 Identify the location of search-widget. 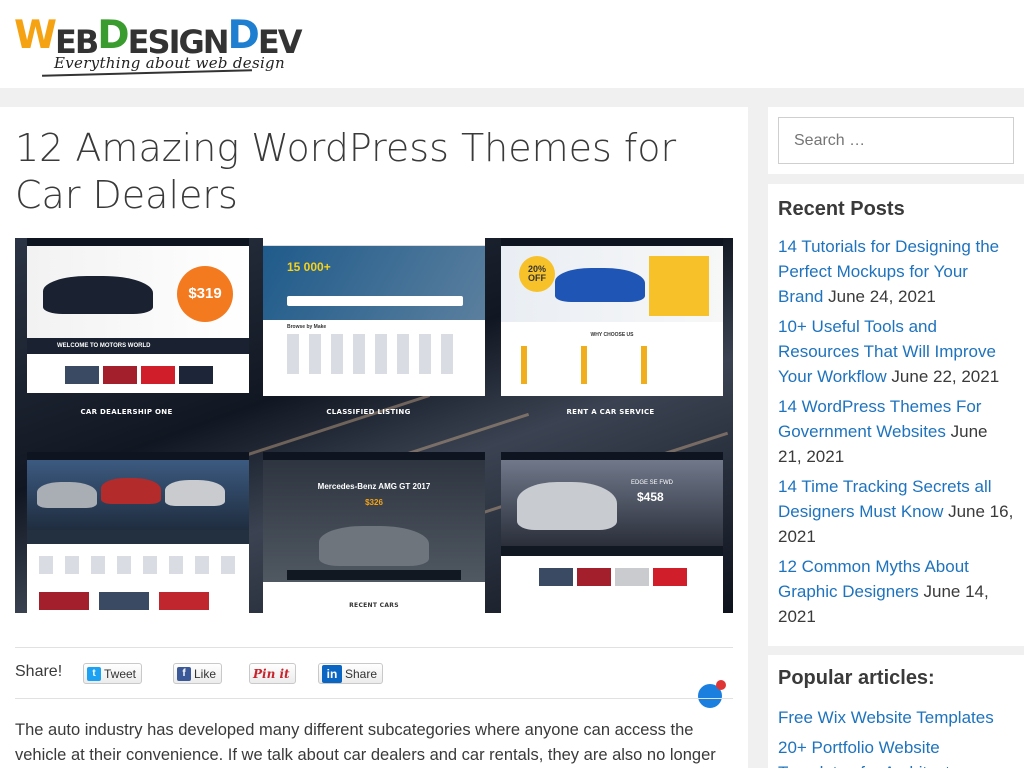
(896, 140).